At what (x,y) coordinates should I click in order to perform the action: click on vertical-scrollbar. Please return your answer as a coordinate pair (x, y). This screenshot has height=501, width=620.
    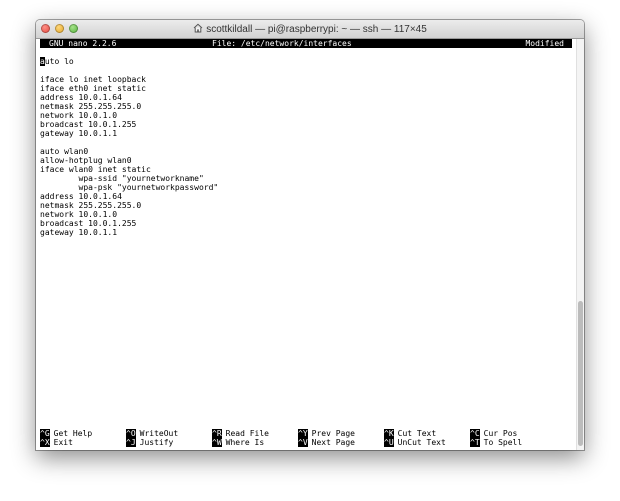
    Looking at the image, I should click on (580, 244).